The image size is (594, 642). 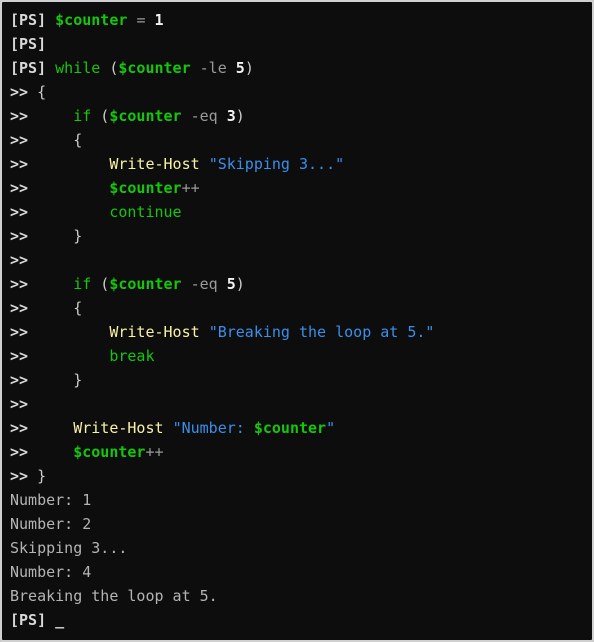 I want to click on token-num: 5, so click(x=231, y=284).